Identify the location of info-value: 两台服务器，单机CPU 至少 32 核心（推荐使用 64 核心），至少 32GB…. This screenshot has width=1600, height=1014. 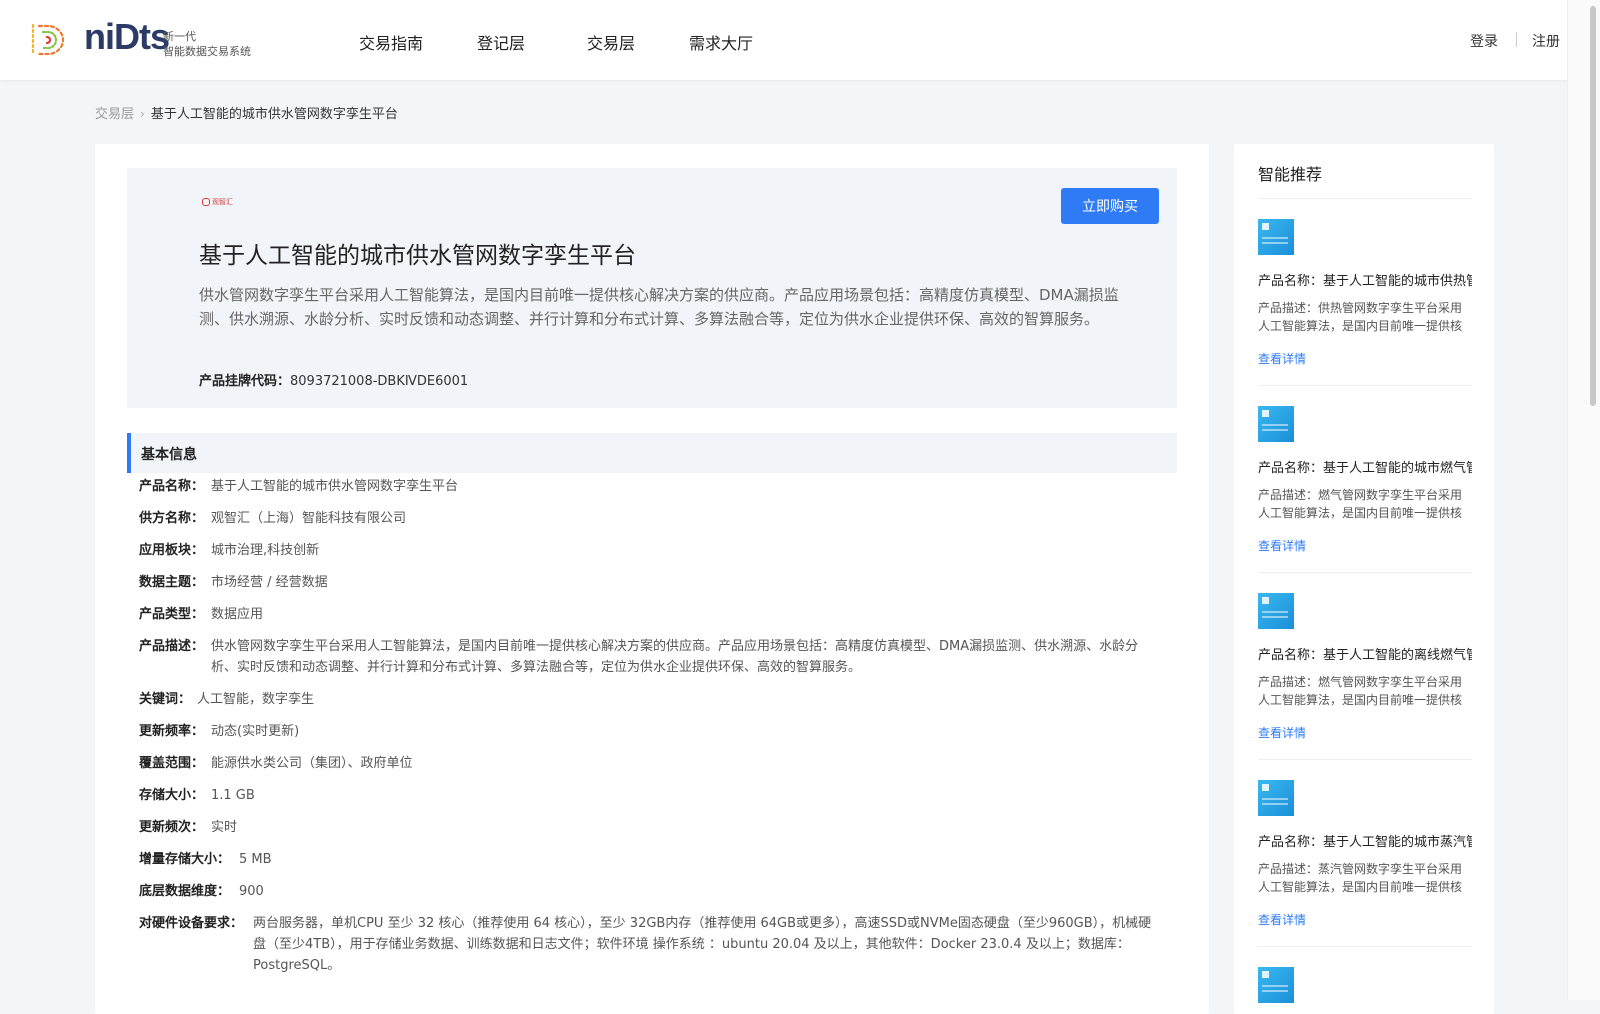
(702, 944).